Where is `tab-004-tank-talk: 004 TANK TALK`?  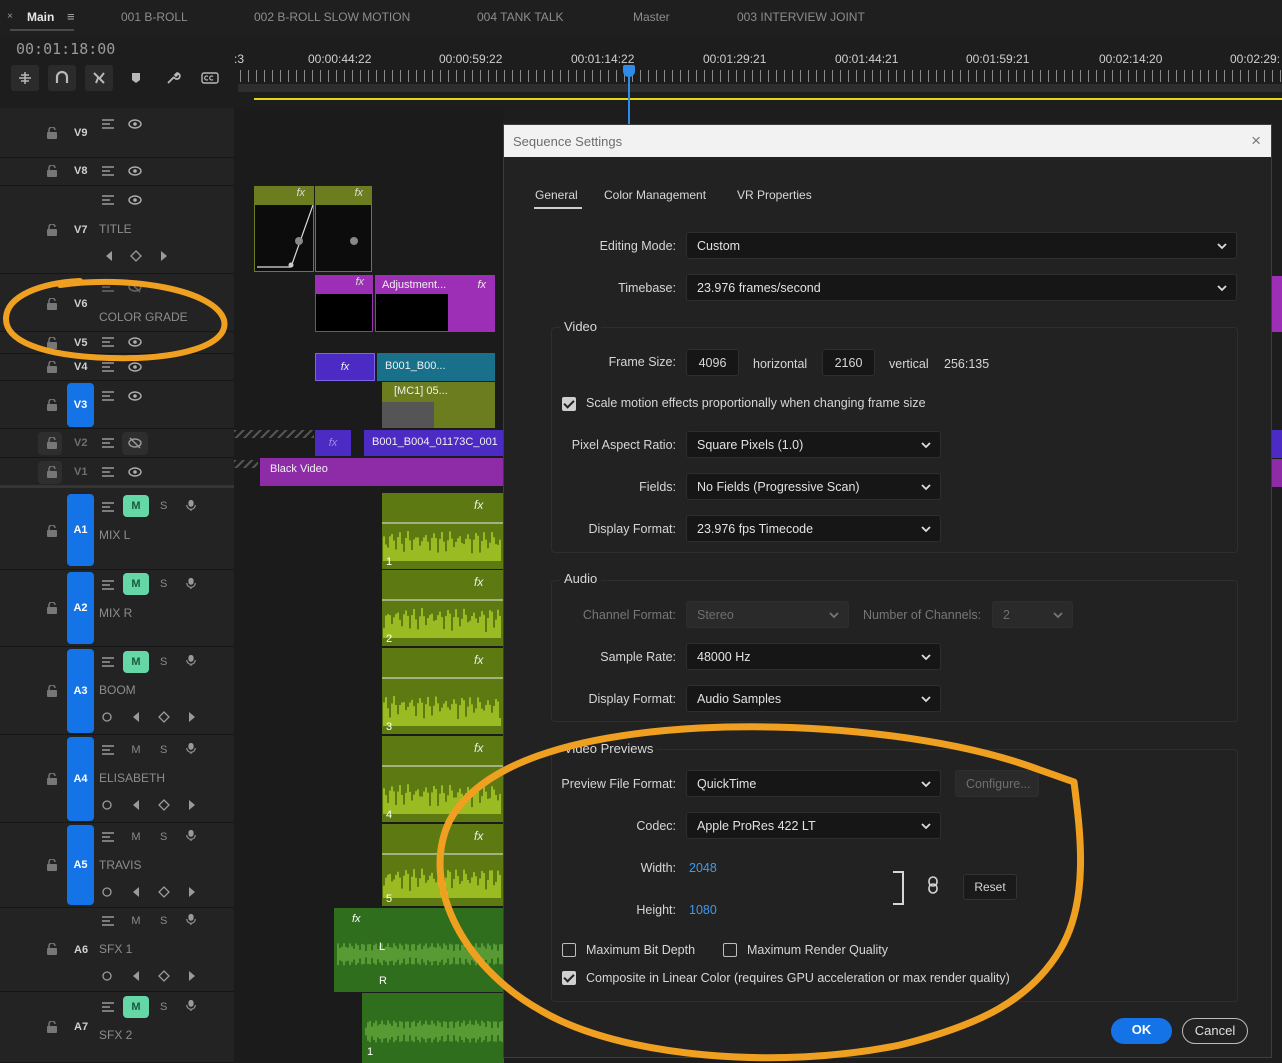
tab-004-tank-talk: 004 TANK TALK is located at coordinates (520, 17).